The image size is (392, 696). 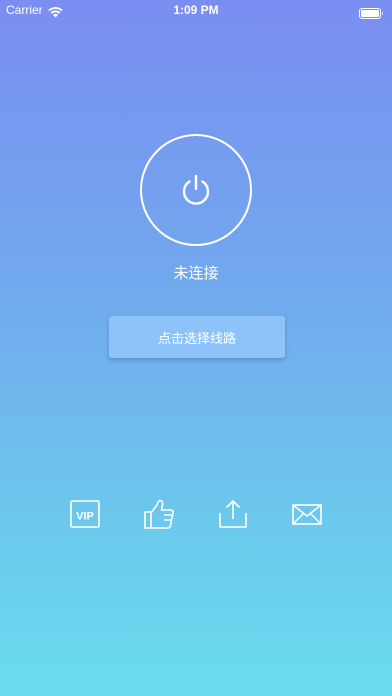 I want to click on vip-button: VIP, so click(x=85, y=514).